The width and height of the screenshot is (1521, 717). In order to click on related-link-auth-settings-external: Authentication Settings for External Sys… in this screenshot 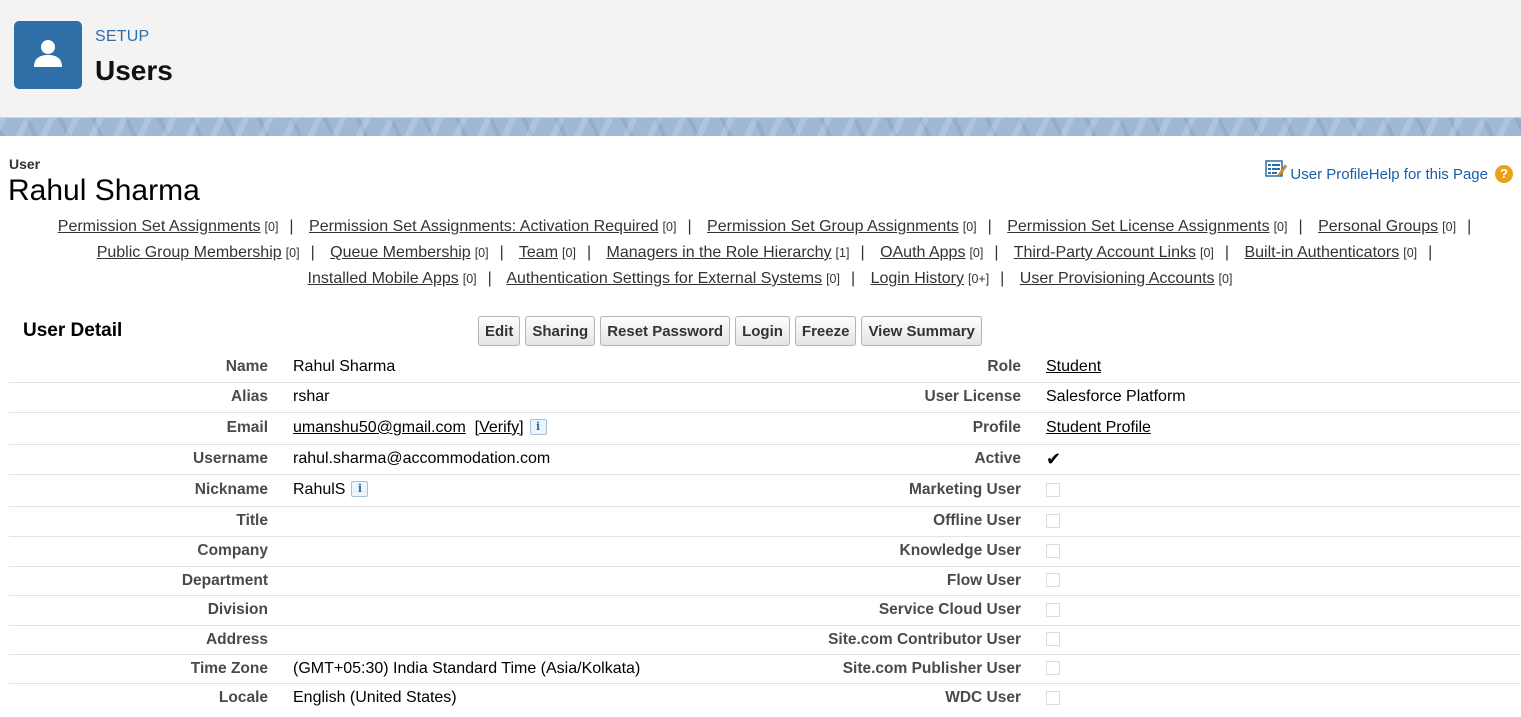, I will do `click(664, 278)`.